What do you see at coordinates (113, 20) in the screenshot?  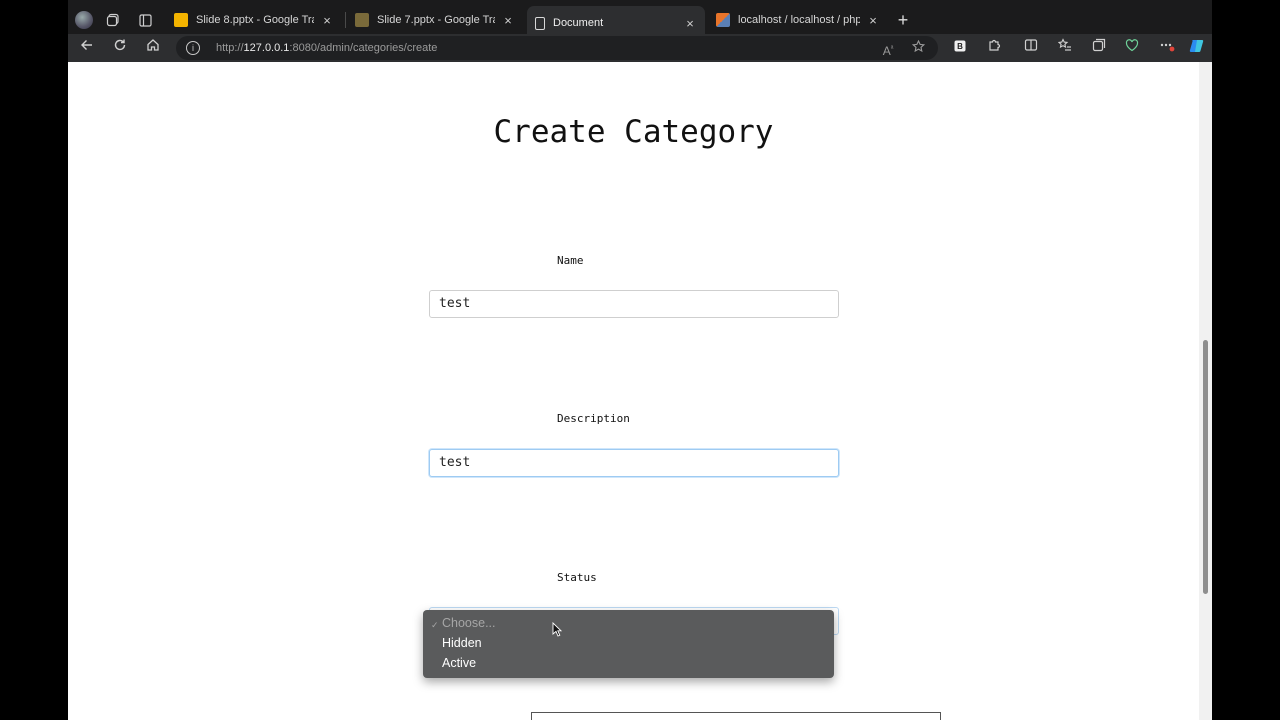 I see `workspaces-icon` at bounding box center [113, 20].